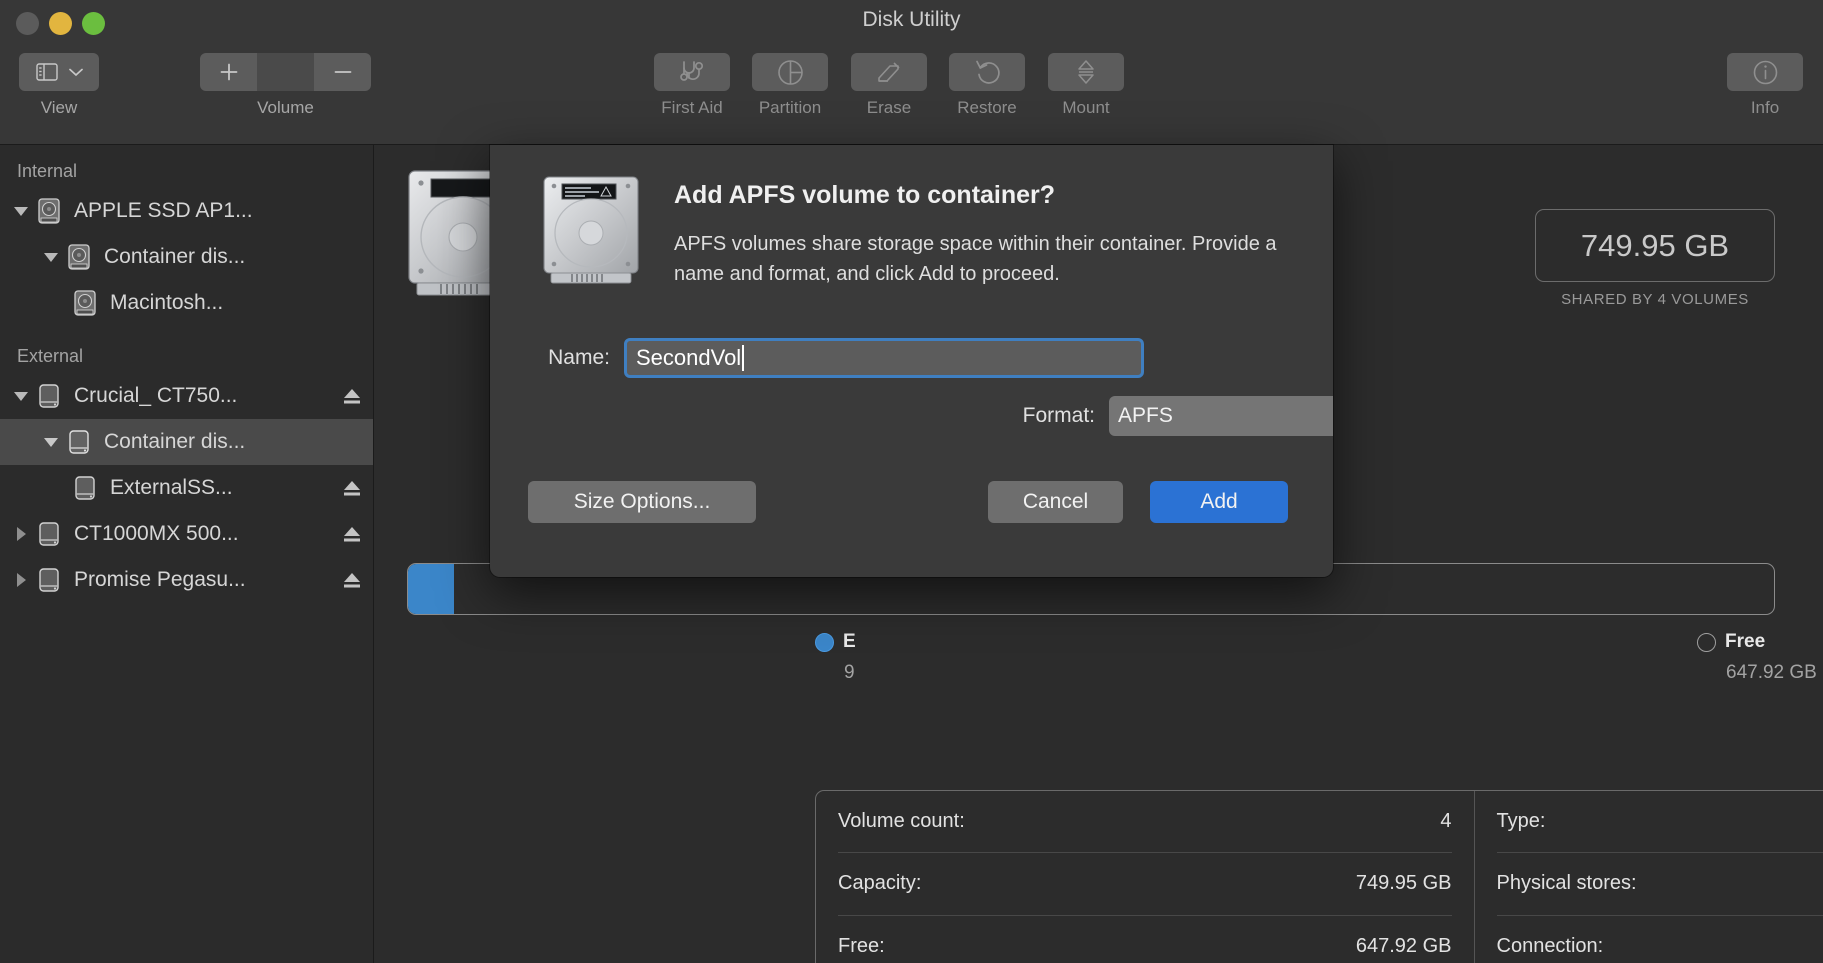  What do you see at coordinates (46, 72) in the screenshot?
I see `sidebar-icon` at bounding box center [46, 72].